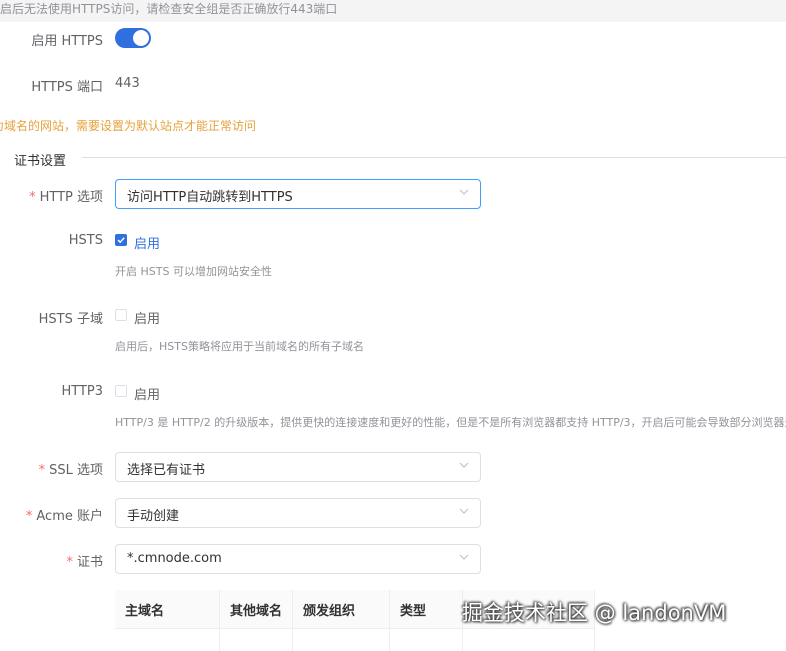  Describe the element at coordinates (426, 609) in the screenshot. I see `col-type: 类型` at that location.